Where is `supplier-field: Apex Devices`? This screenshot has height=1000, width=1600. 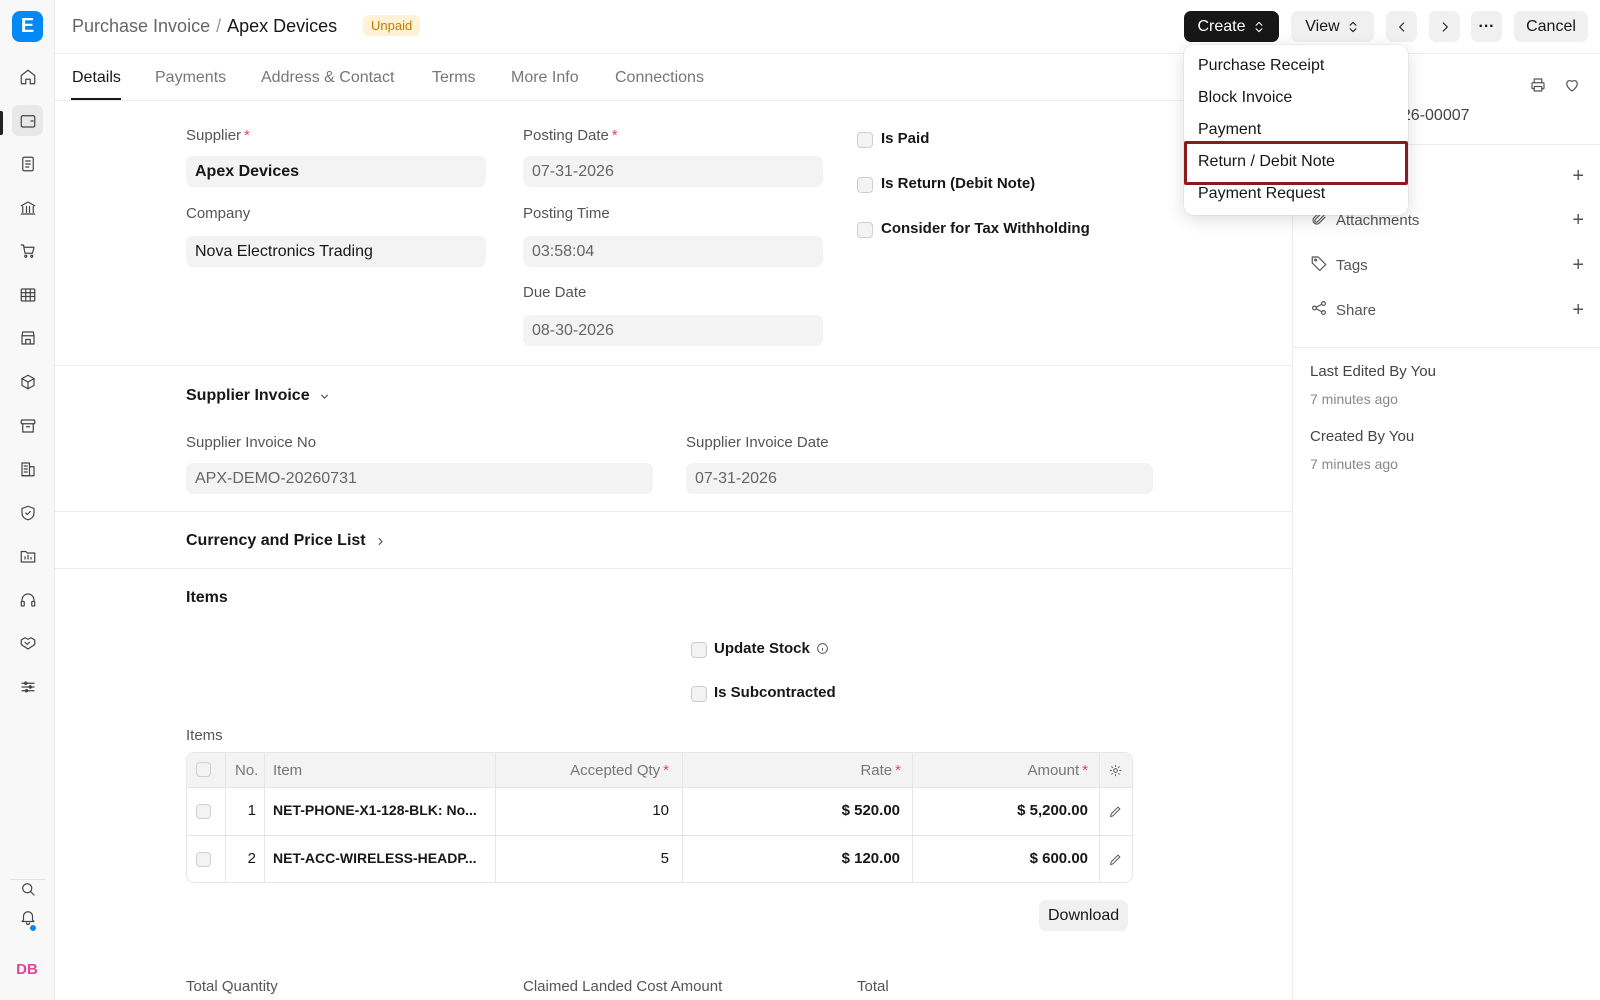
supplier-field: Apex Devices is located at coordinates (336, 171).